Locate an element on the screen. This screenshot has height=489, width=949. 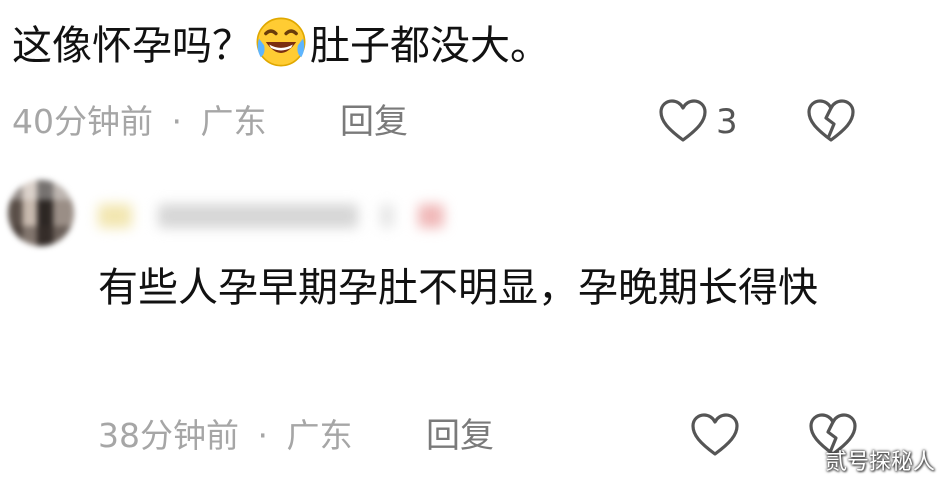
comment-time: 40分钟前 is located at coordinates (82, 121).